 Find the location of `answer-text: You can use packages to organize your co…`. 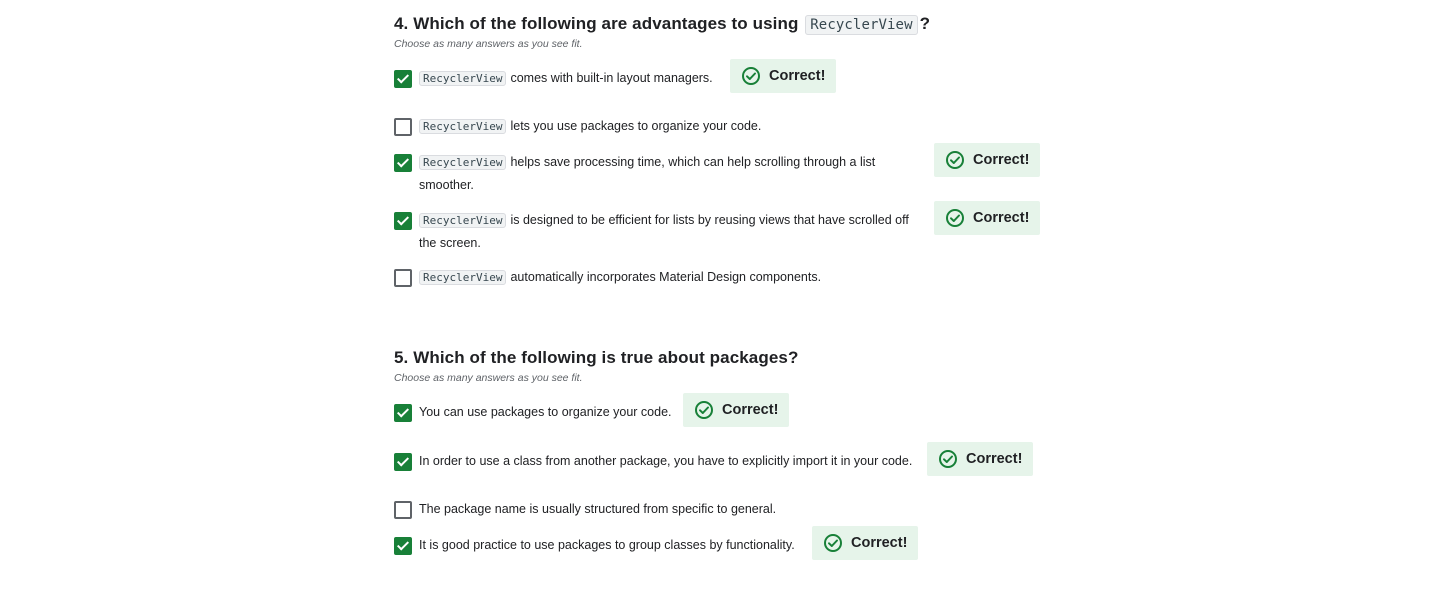

answer-text: You can use packages to organize your co… is located at coordinates (545, 412).